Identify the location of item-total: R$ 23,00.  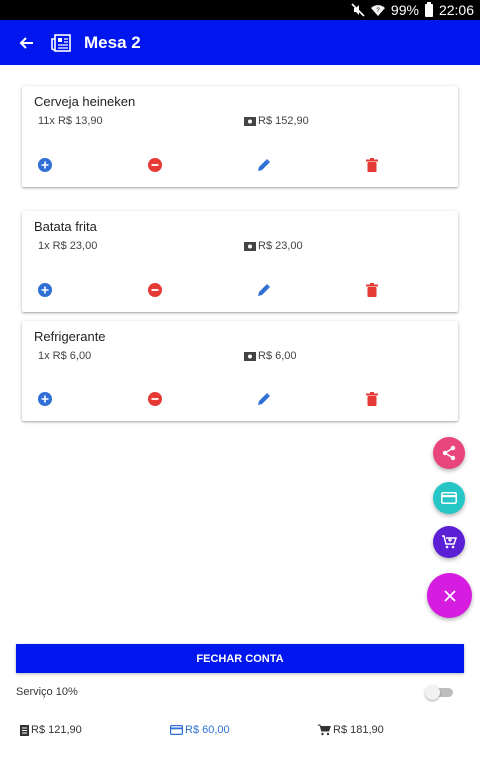
(273, 246).